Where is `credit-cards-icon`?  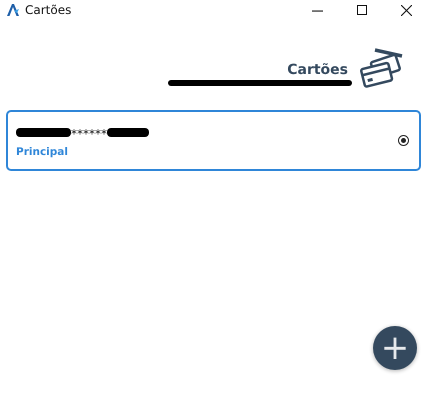 credit-cards-icon is located at coordinates (382, 68).